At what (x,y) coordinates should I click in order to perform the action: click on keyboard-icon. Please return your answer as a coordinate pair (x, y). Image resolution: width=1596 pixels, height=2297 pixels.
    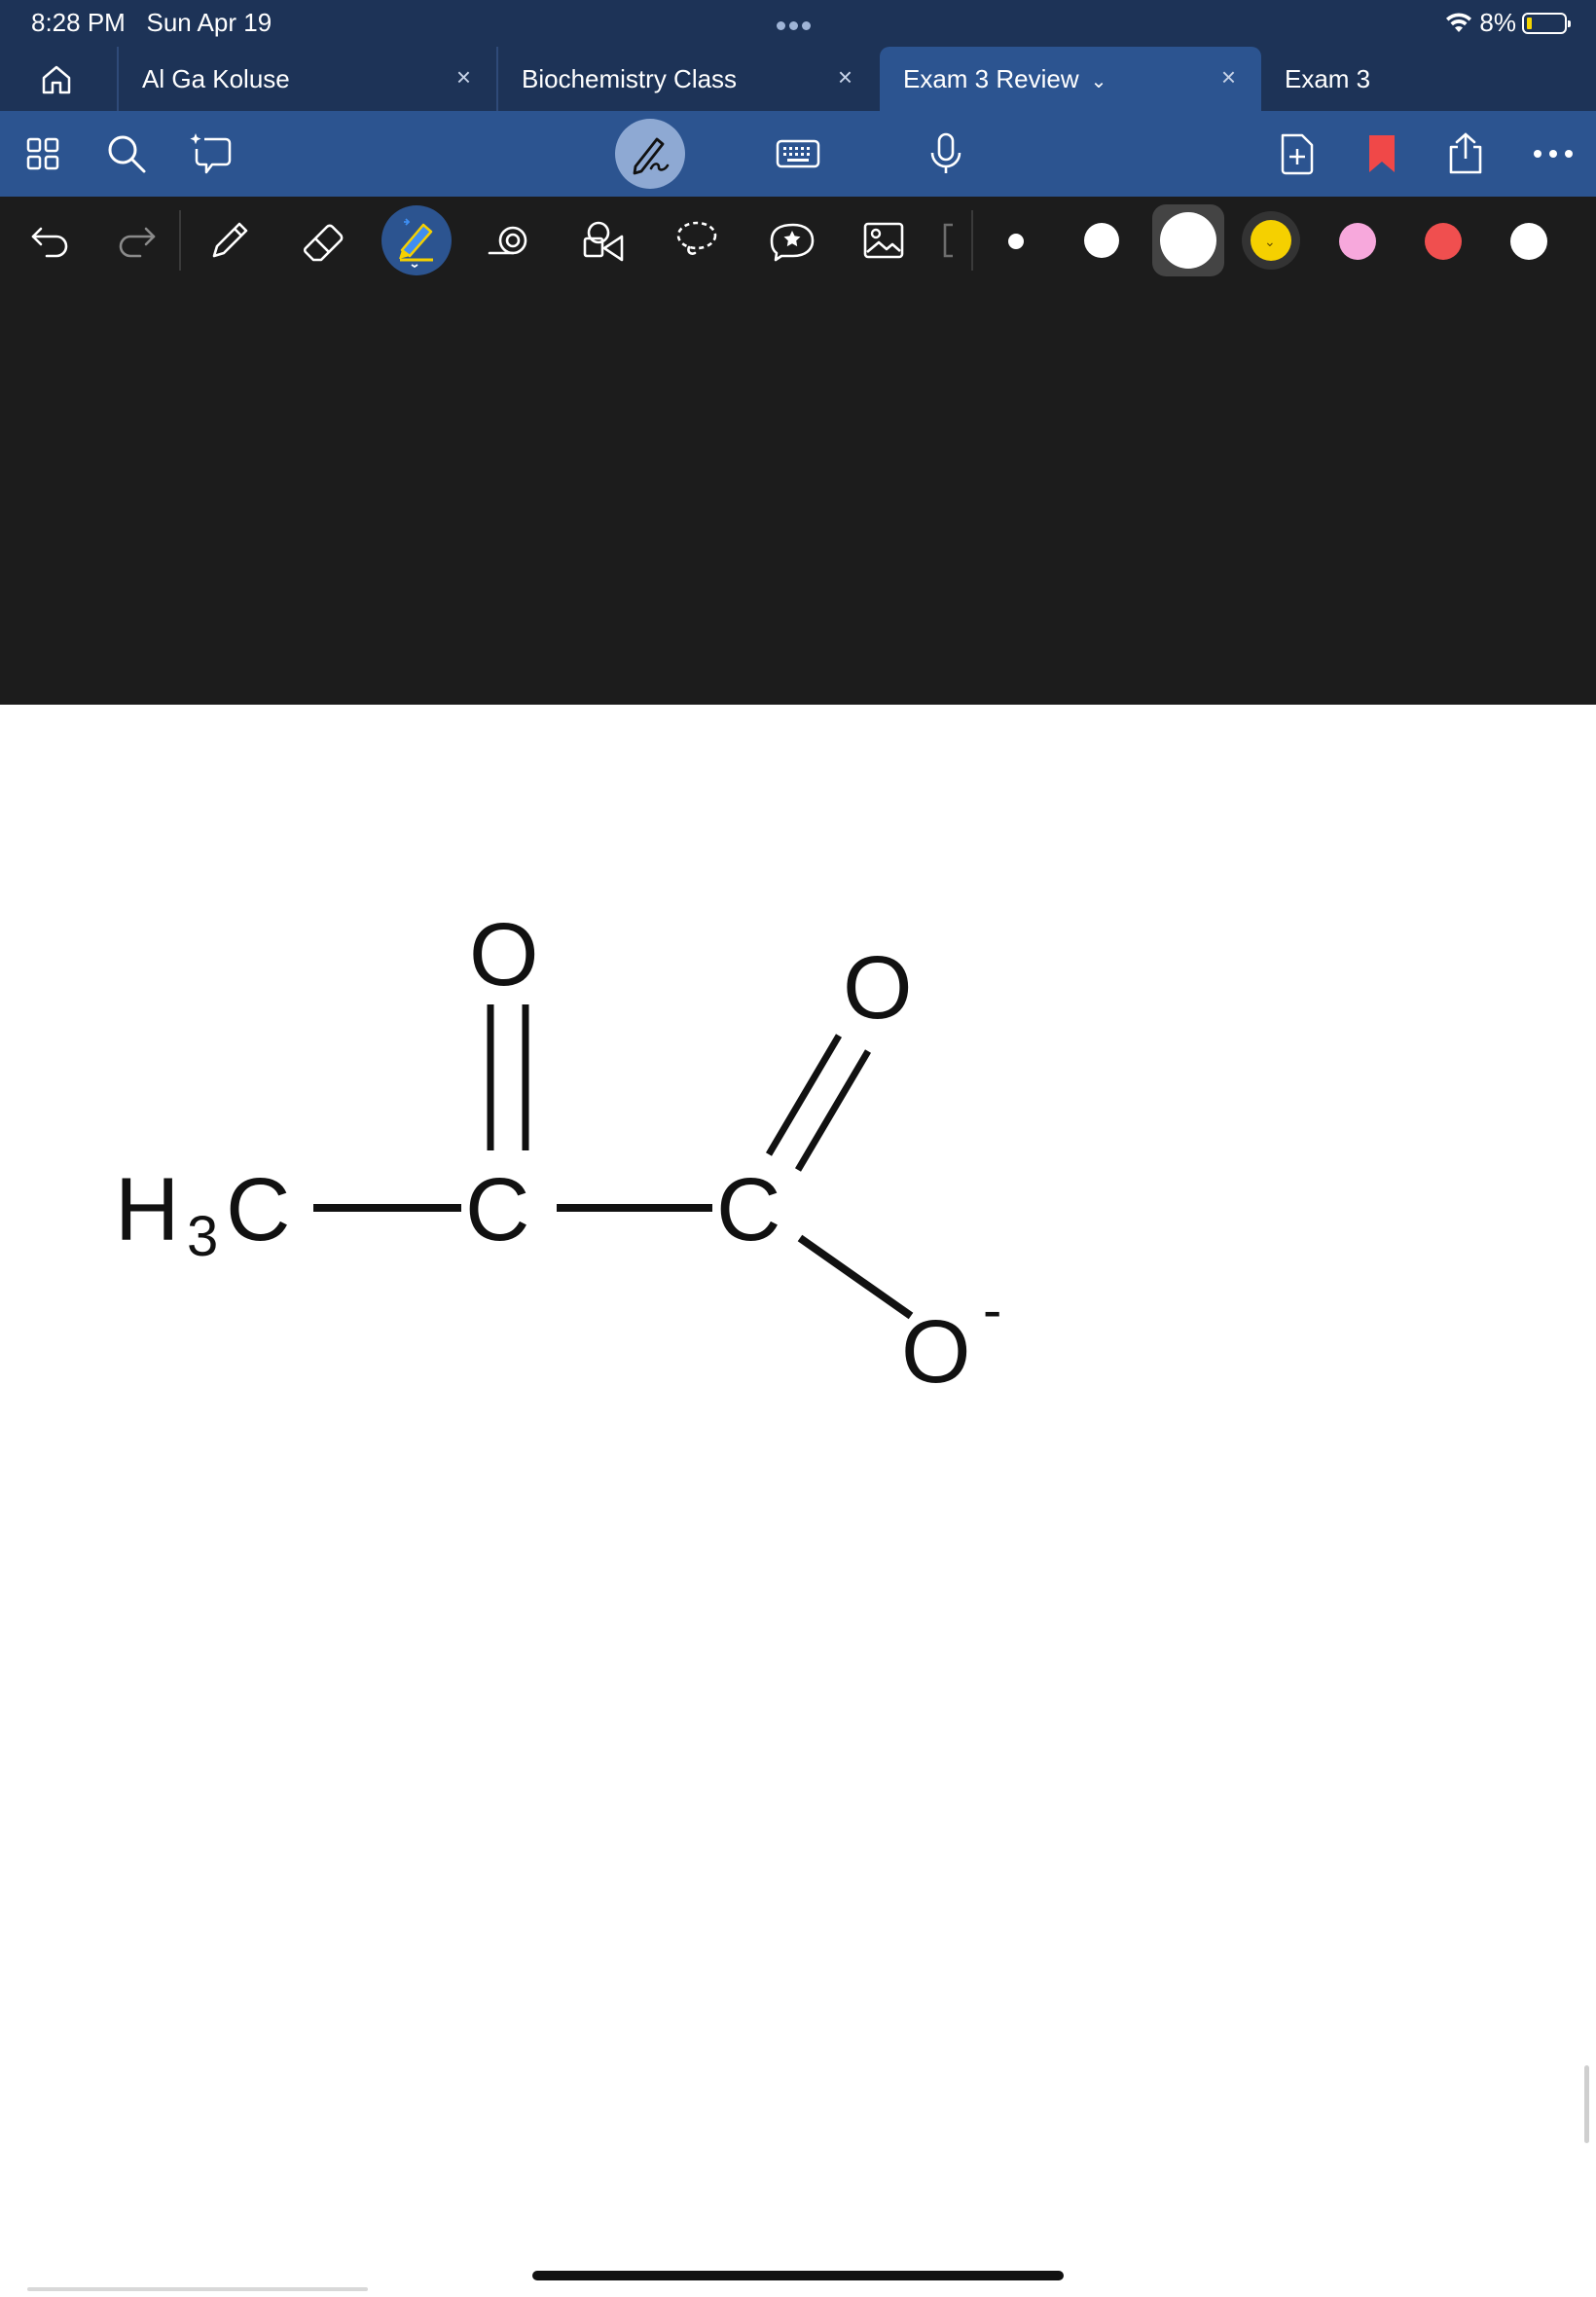
    Looking at the image, I should click on (798, 153).